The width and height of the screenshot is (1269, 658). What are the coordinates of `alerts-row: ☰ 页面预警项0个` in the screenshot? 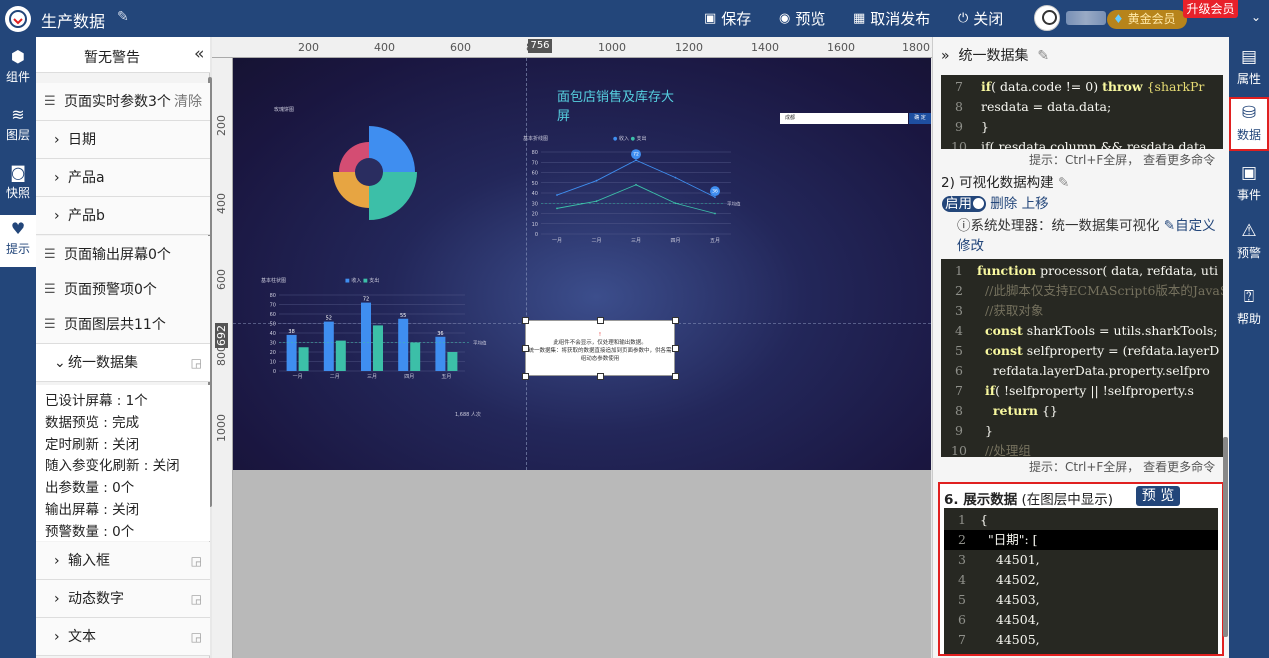 It's located at (123, 290).